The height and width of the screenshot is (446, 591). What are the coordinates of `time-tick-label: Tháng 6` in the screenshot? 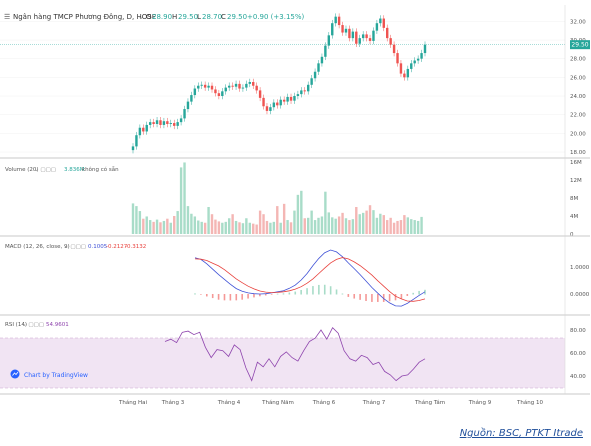 It's located at (324, 402).